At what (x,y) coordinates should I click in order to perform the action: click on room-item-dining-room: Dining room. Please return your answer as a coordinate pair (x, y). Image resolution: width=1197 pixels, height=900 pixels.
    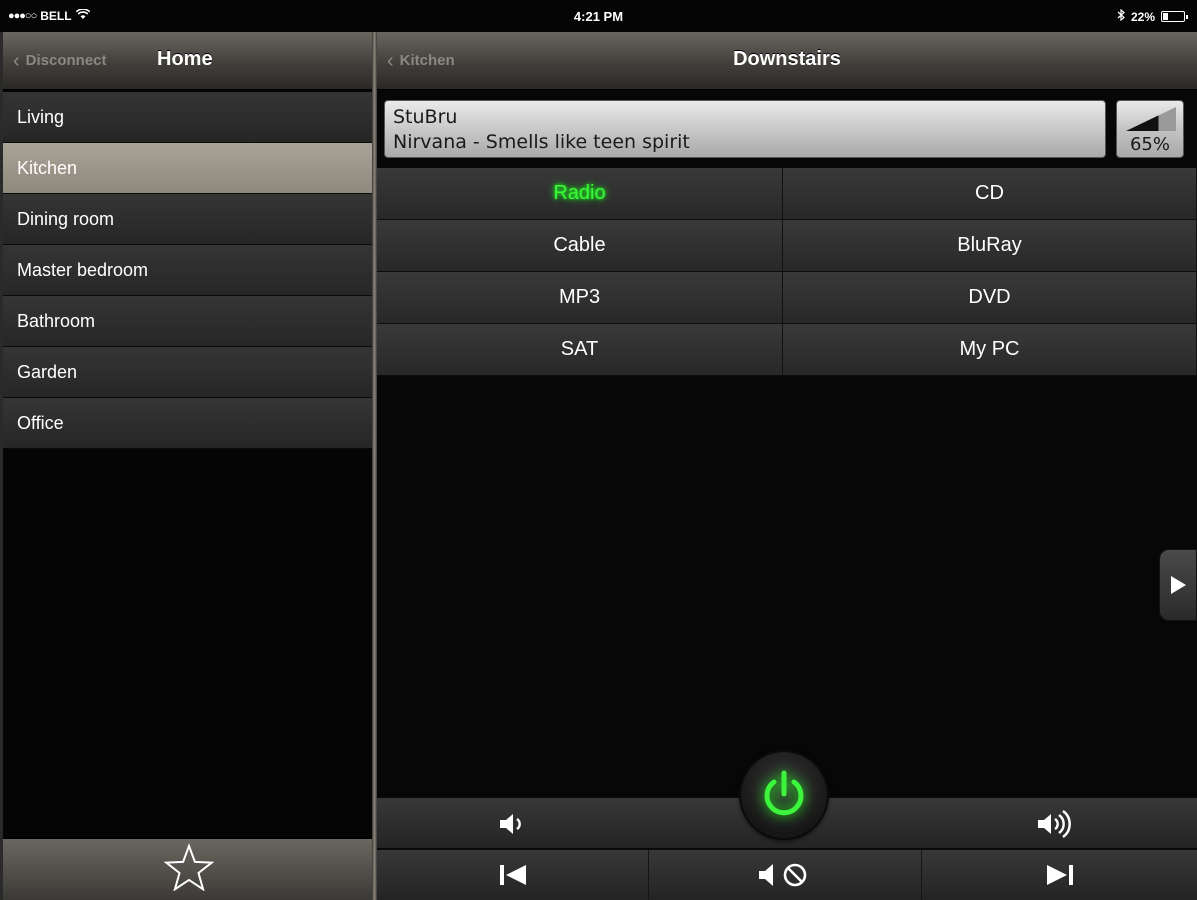
    Looking at the image, I should click on (188, 219).